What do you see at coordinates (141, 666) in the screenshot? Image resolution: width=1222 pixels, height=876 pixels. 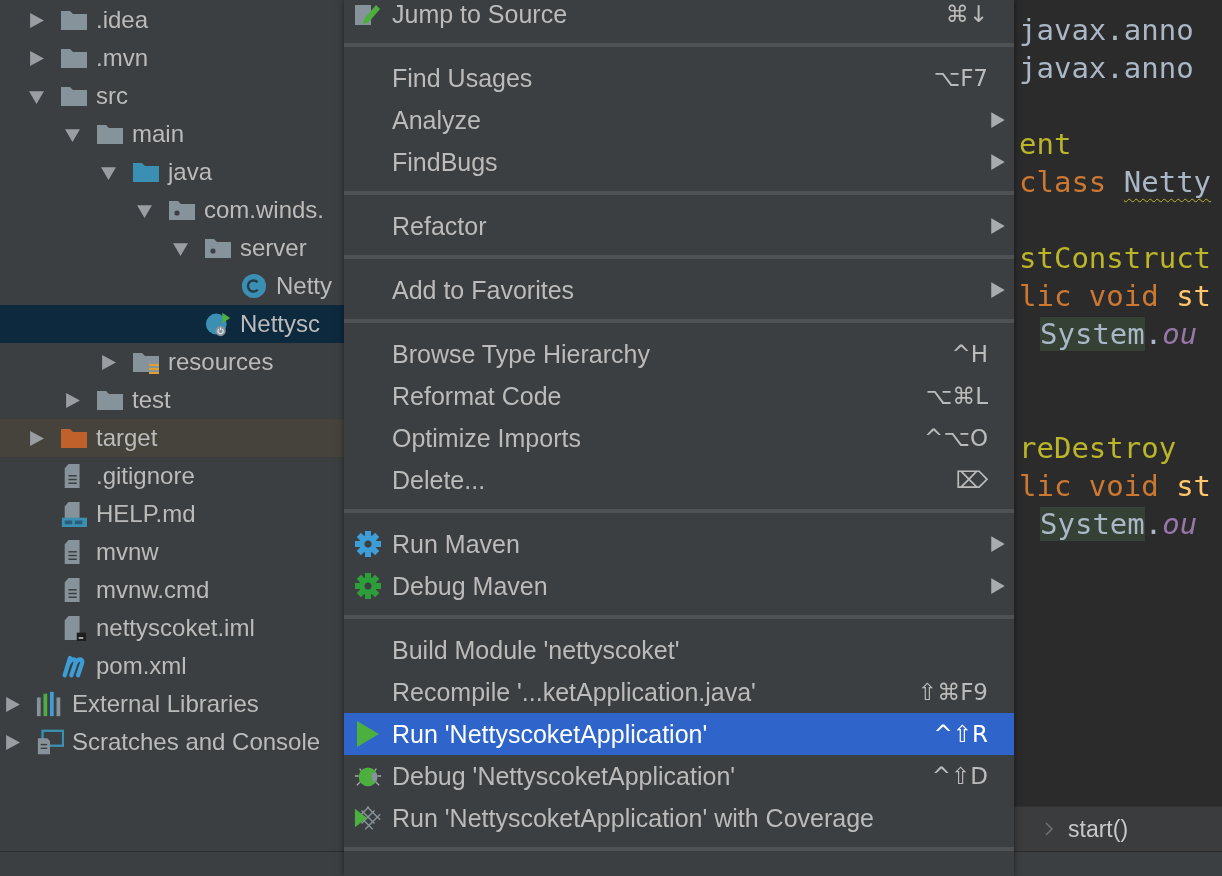 I see `item-label: pom.xml` at bounding box center [141, 666].